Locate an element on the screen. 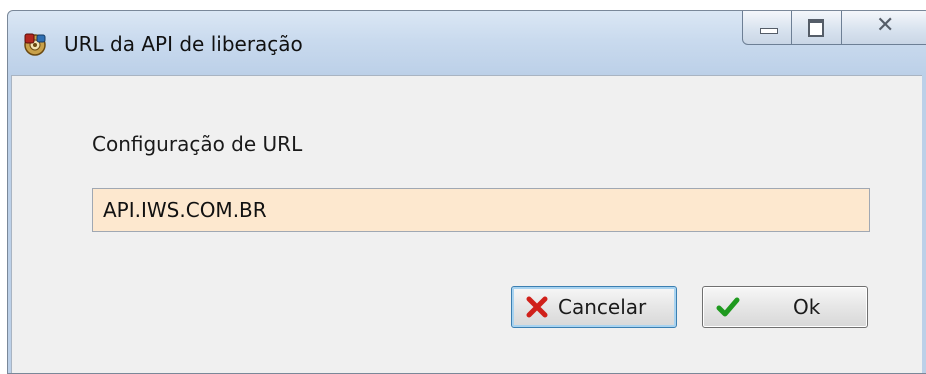 This screenshot has width=926, height=374. cancel-button: Cancelar is located at coordinates (594, 307).